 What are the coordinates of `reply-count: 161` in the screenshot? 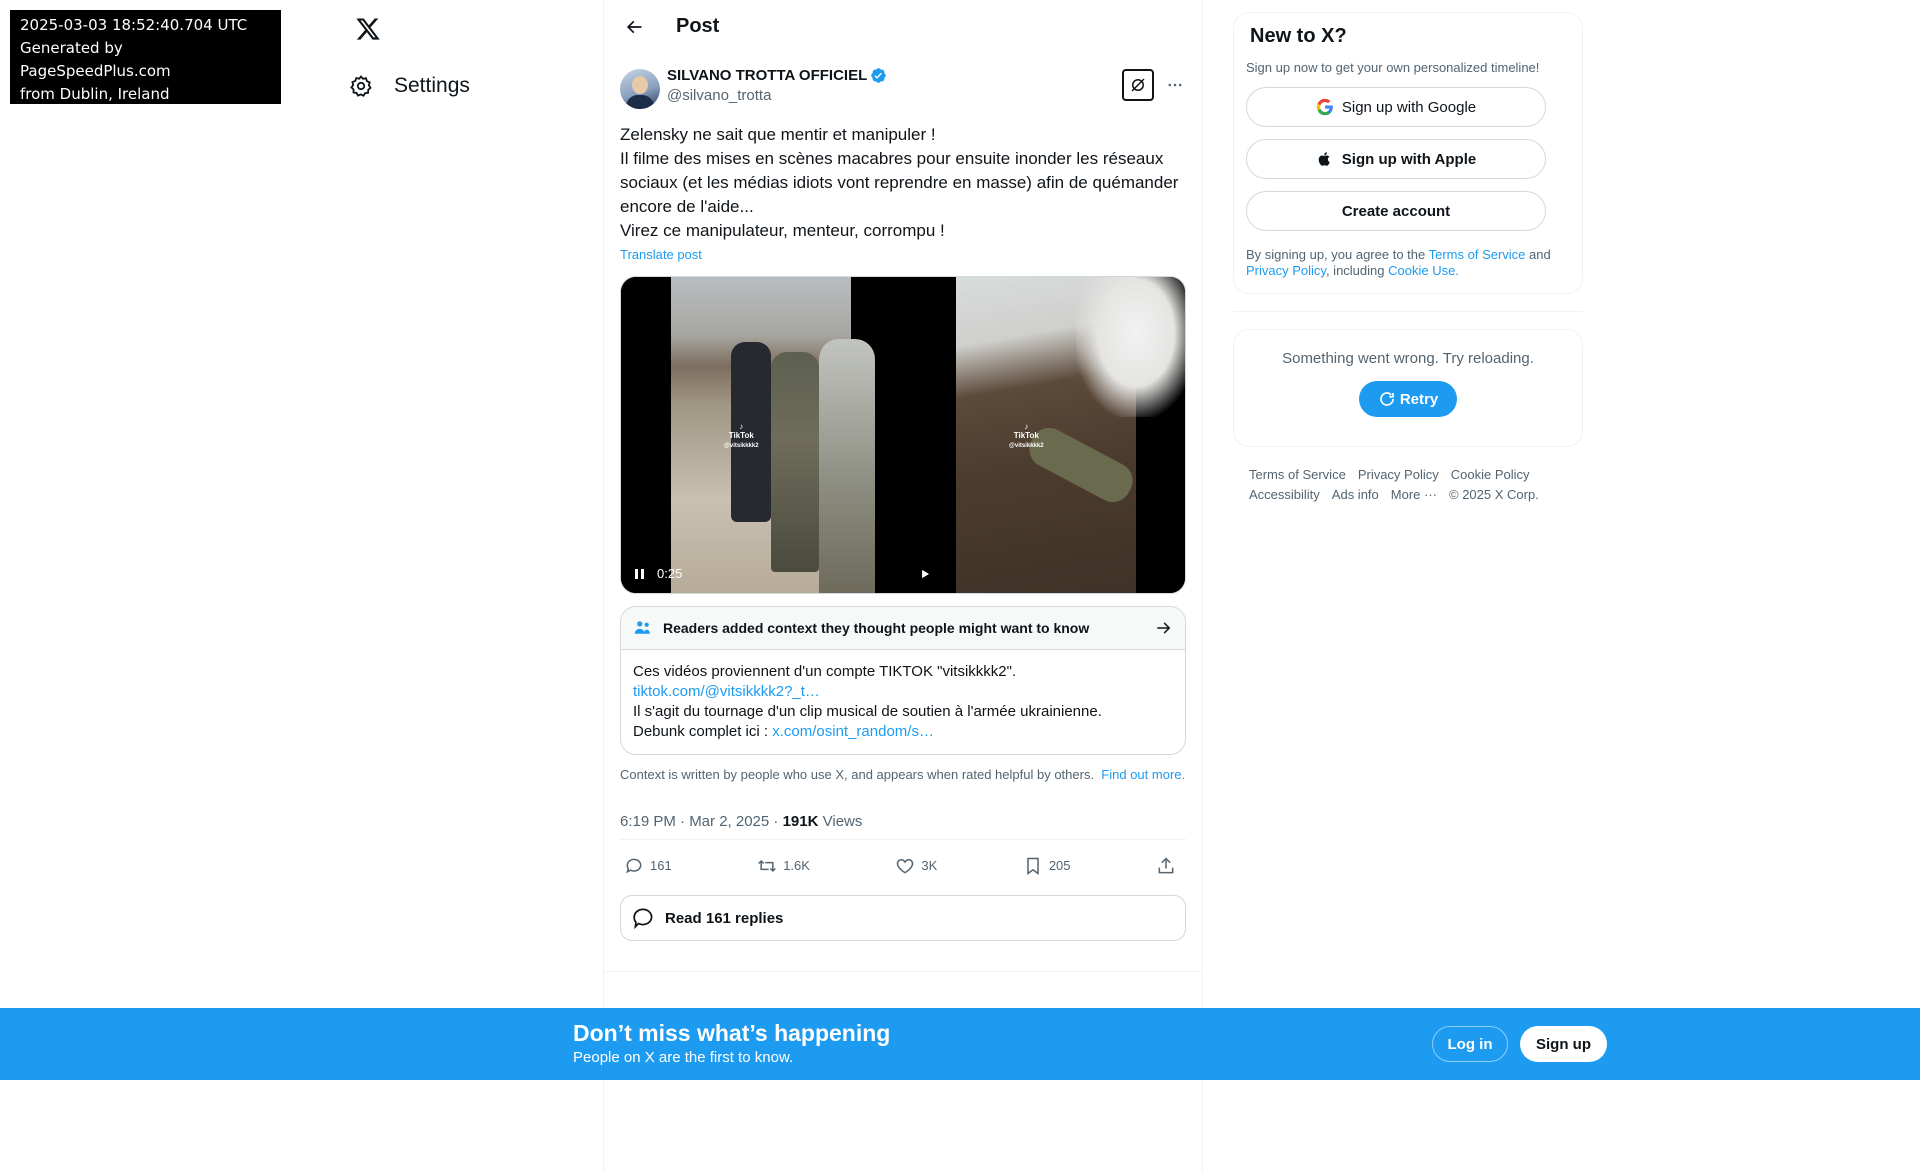 It's located at (661, 865).